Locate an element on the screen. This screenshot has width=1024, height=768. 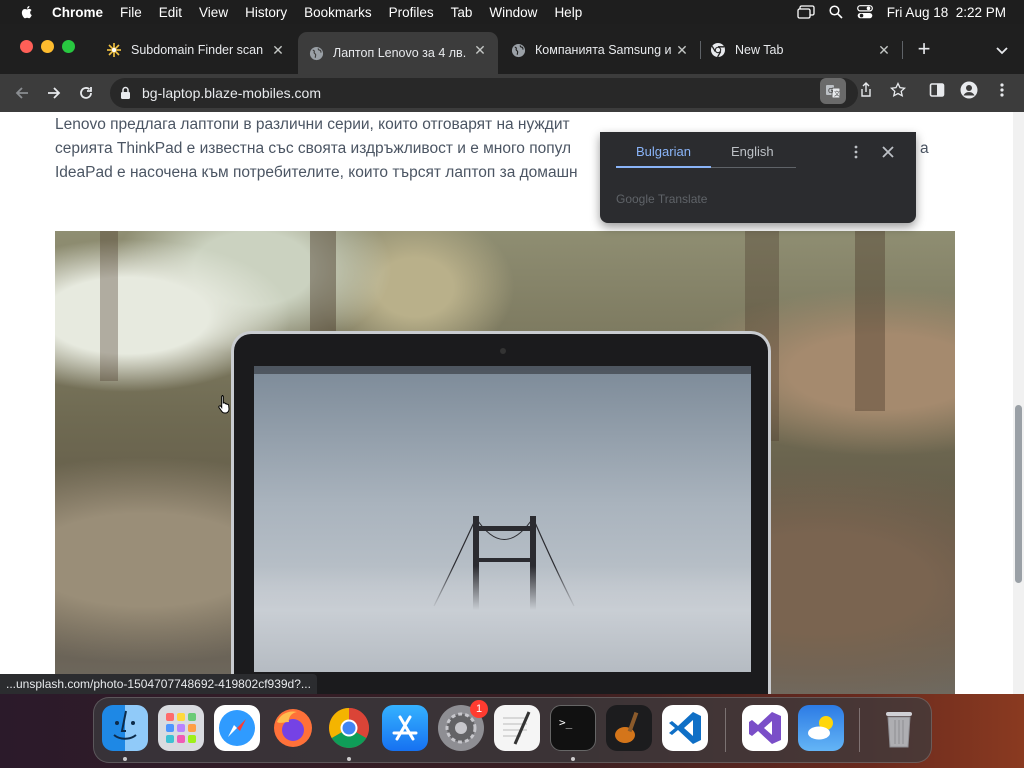
menu-profiles: Profiles is located at coordinates (411, 12).